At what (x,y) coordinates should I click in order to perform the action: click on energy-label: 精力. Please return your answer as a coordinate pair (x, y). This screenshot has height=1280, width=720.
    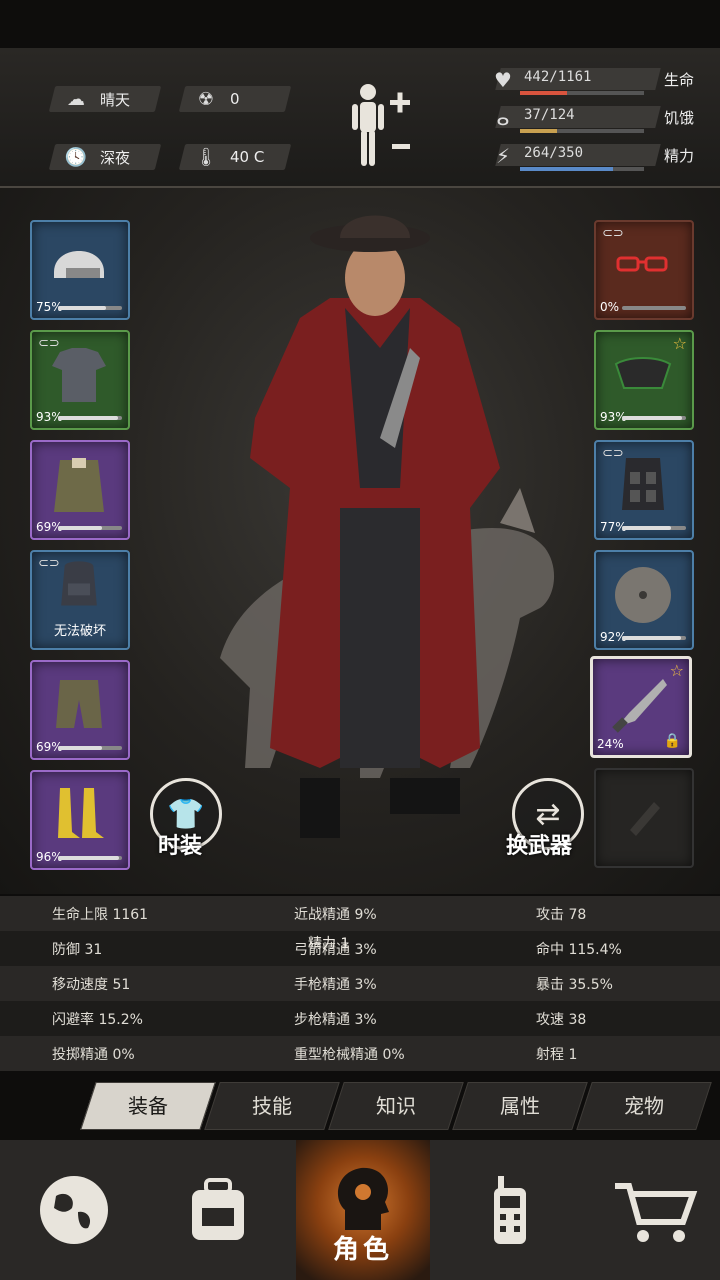
    Looking at the image, I should click on (678, 156).